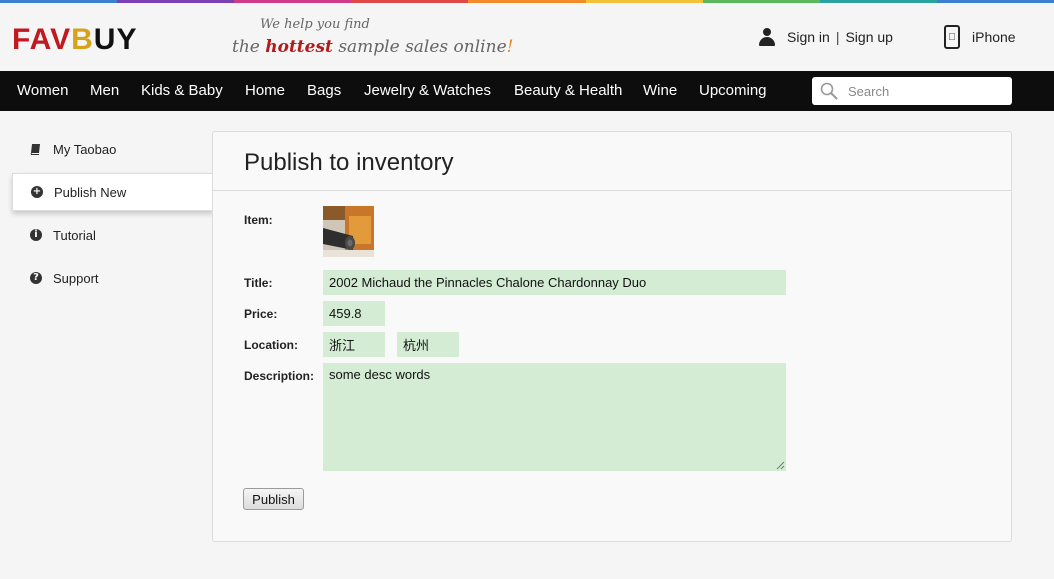 The width and height of the screenshot is (1054, 579). Describe the element at coordinates (660, 90) in the screenshot. I see `nav-item-wine: Wine` at that location.